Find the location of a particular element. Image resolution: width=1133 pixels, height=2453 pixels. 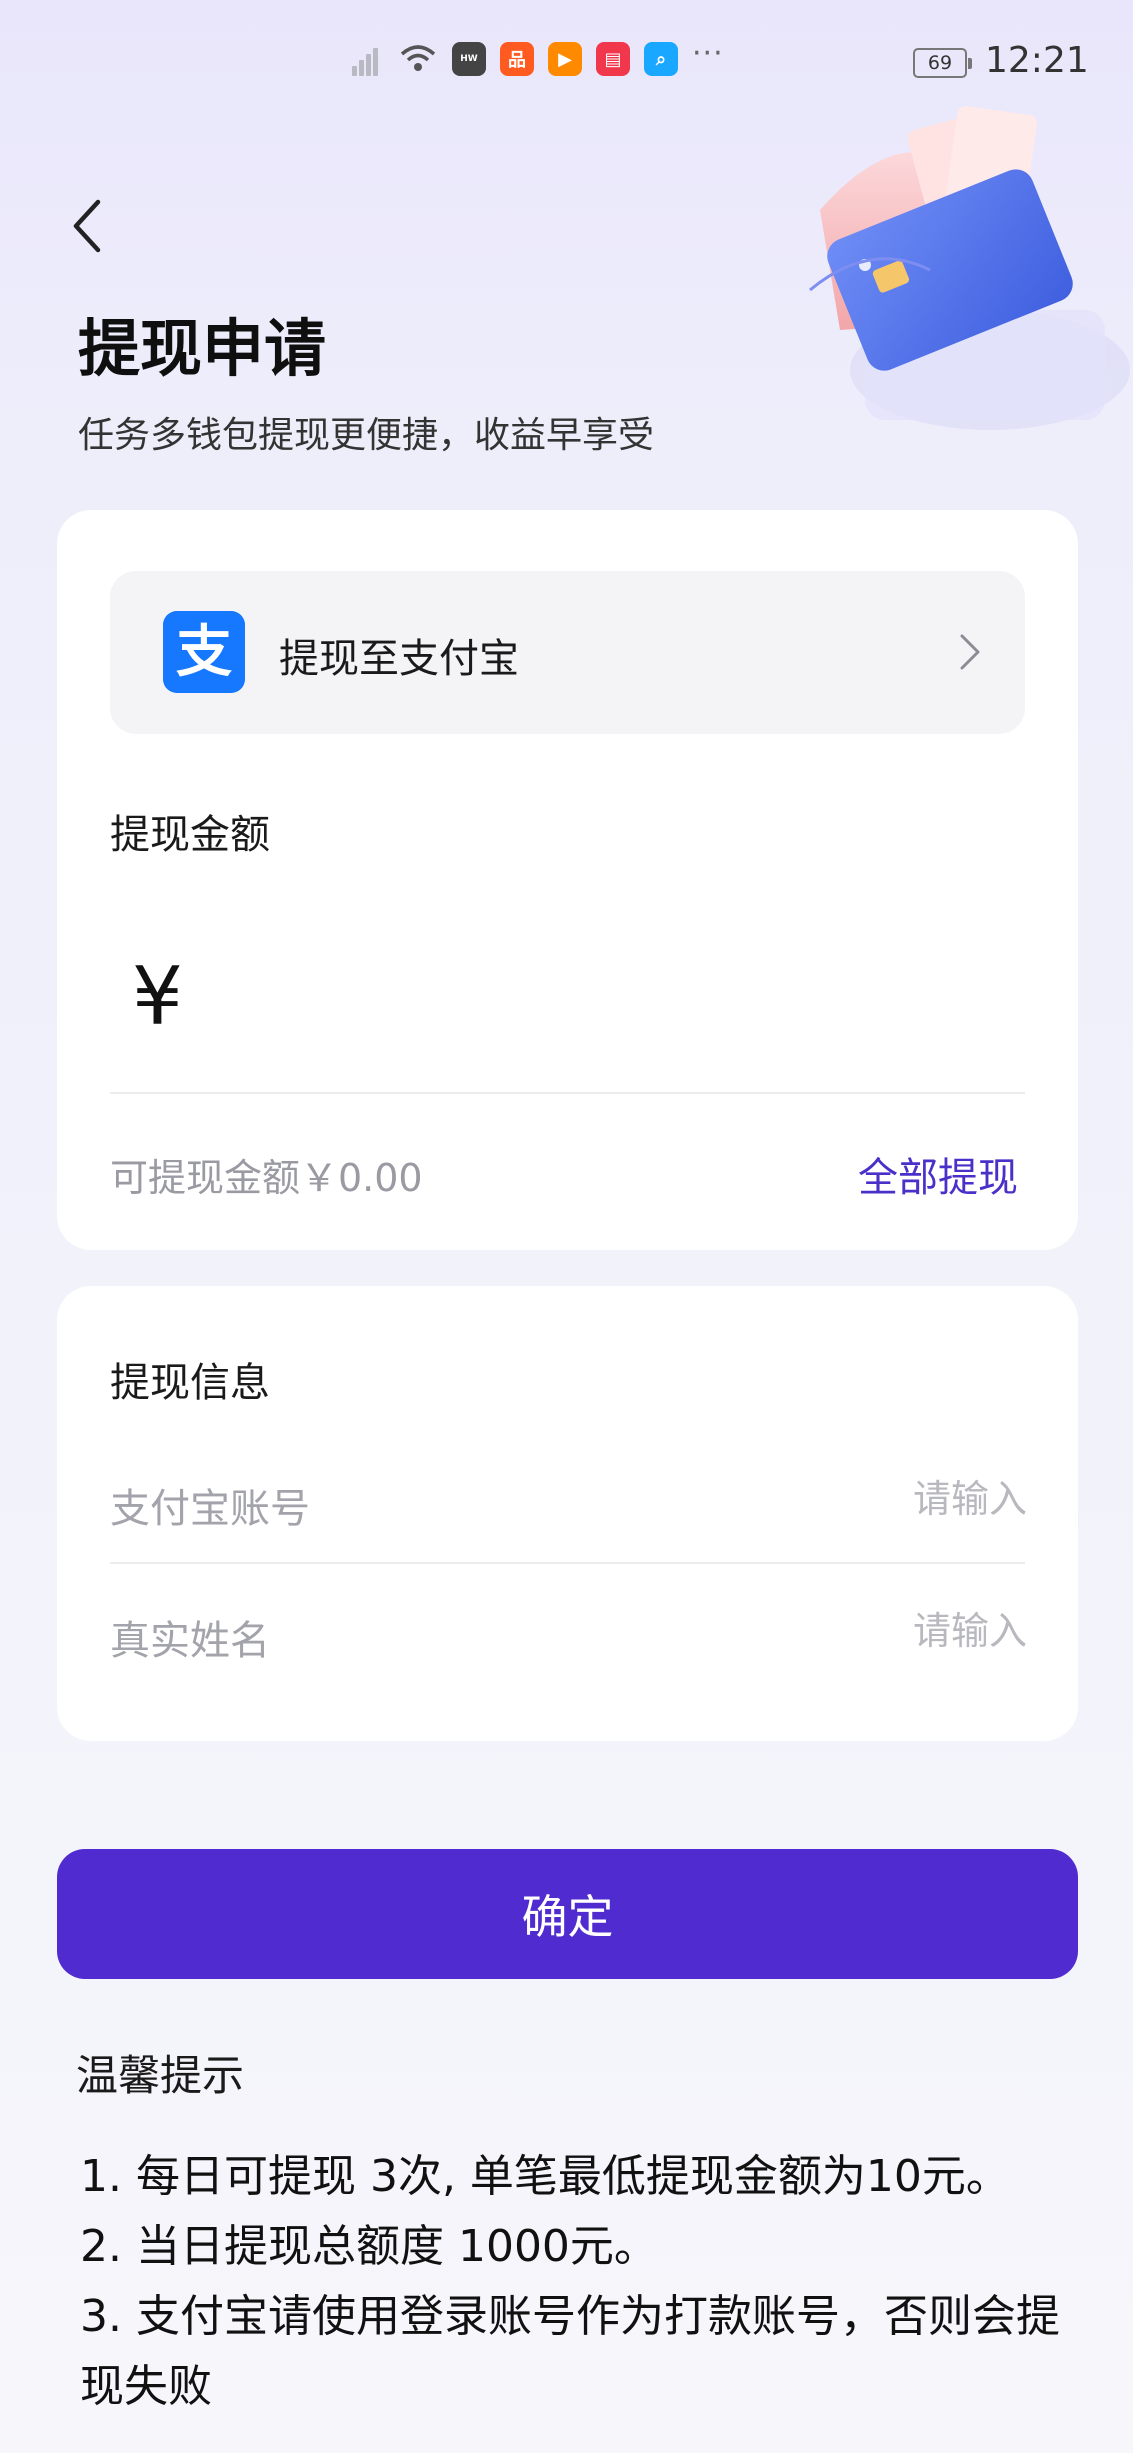

amount-label: 提现金额 is located at coordinates (190, 835).